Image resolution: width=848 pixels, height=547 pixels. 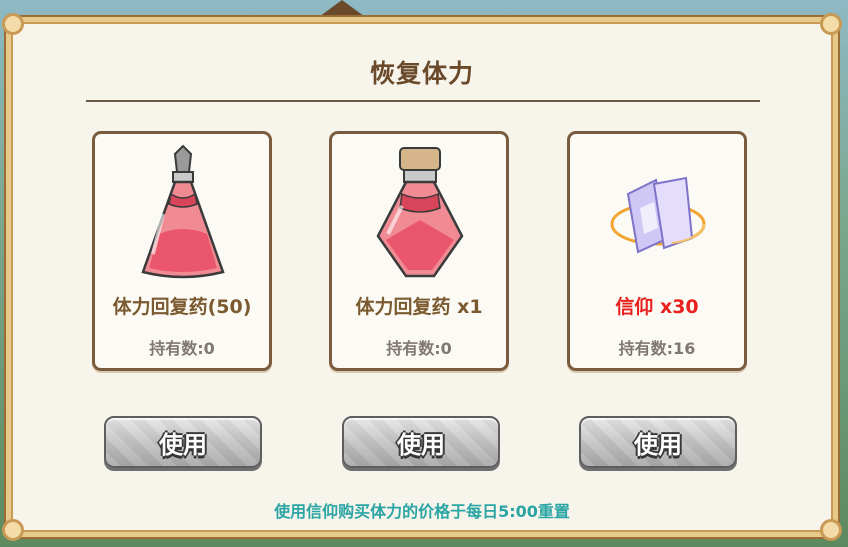 I want to click on item-card-small-potion: 体力回复药(50) 持有数:0, so click(x=182, y=251).